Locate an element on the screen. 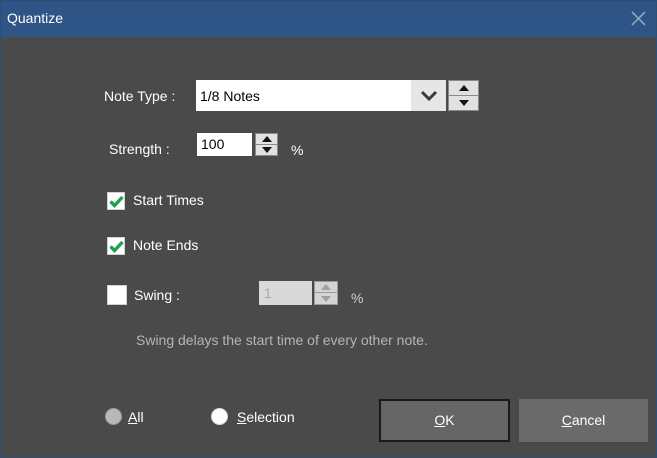 This screenshot has height=458, width=657. swing-up-button is located at coordinates (326, 287).